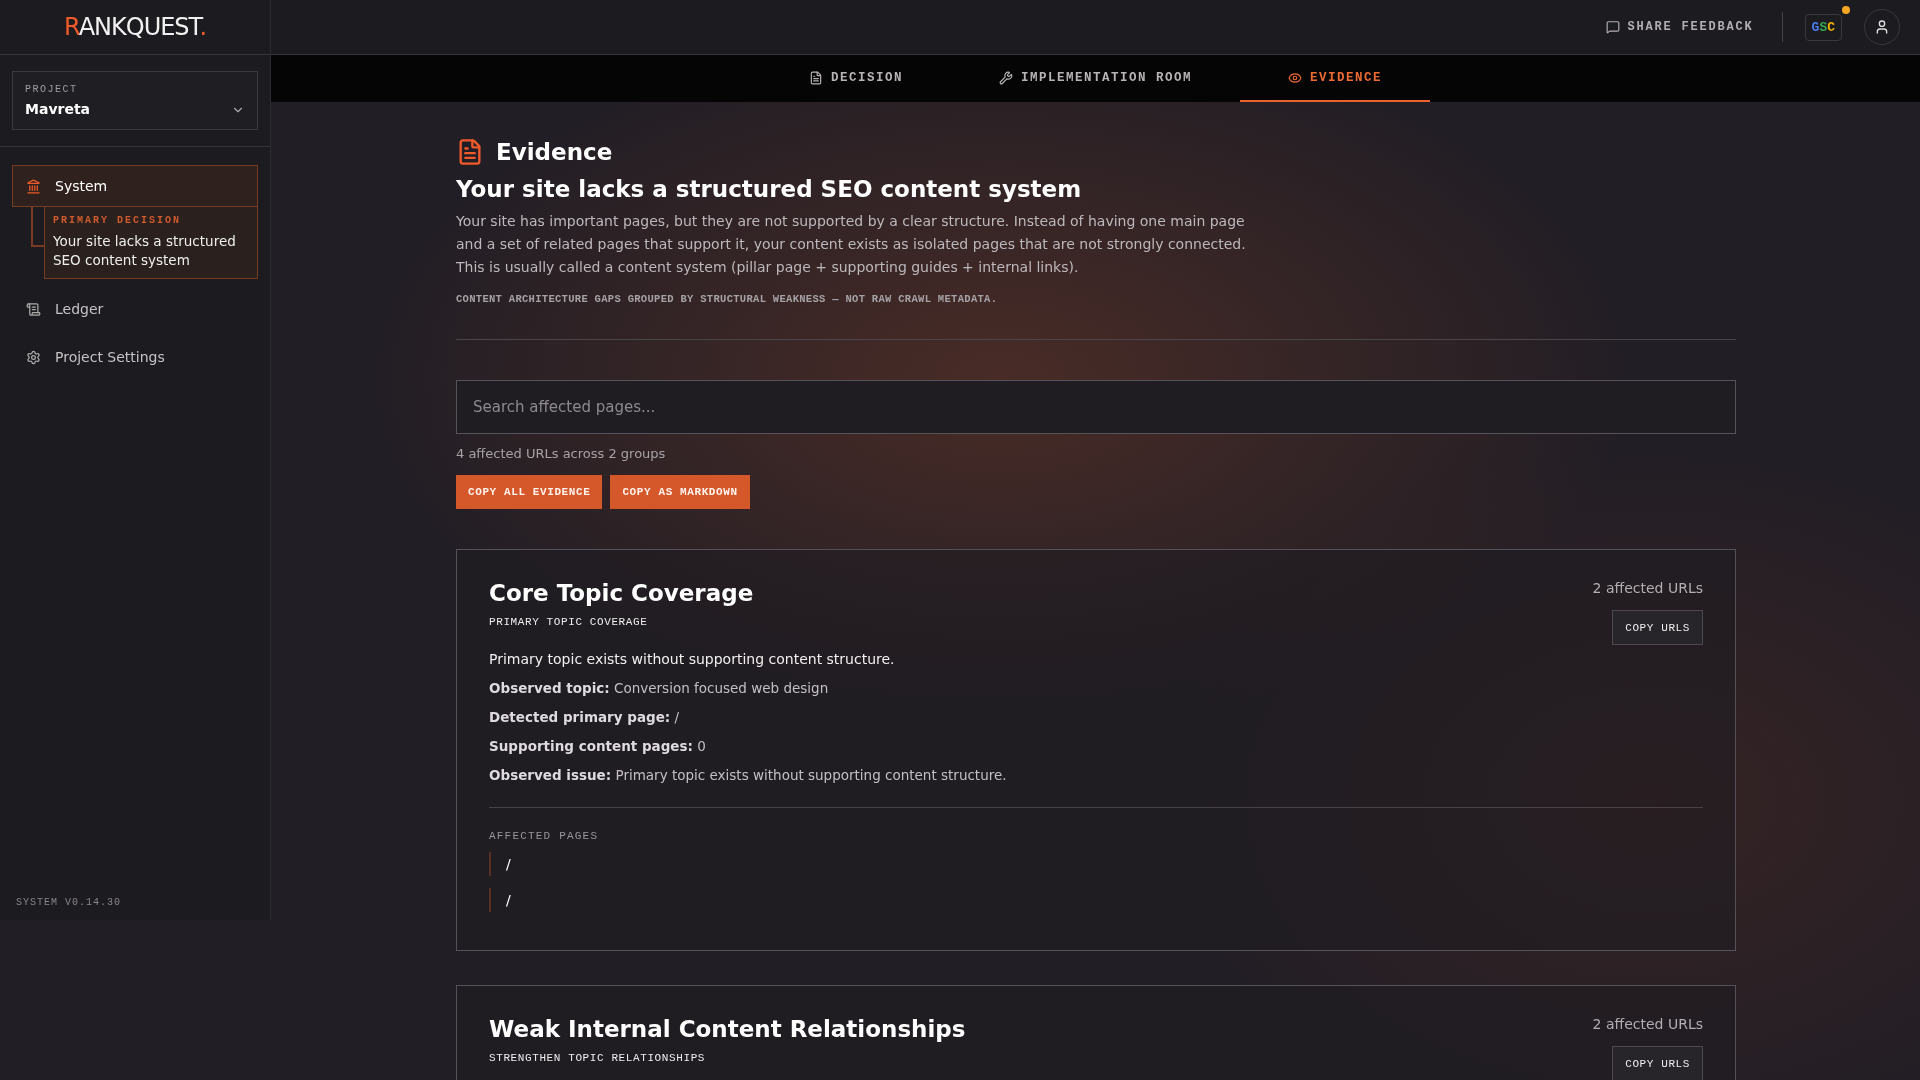  What do you see at coordinates (851, 244) in the screenshot?
I see `description-text: Your site has important pages, but they are not supported by a clear structure. Instead of having one main page and a set of related pages that support it, your content exists as isolated pages that are not strongly connected. This is usually called a content system (pillar page + supporting guides + internal links).` at bounding box center [851, 244].